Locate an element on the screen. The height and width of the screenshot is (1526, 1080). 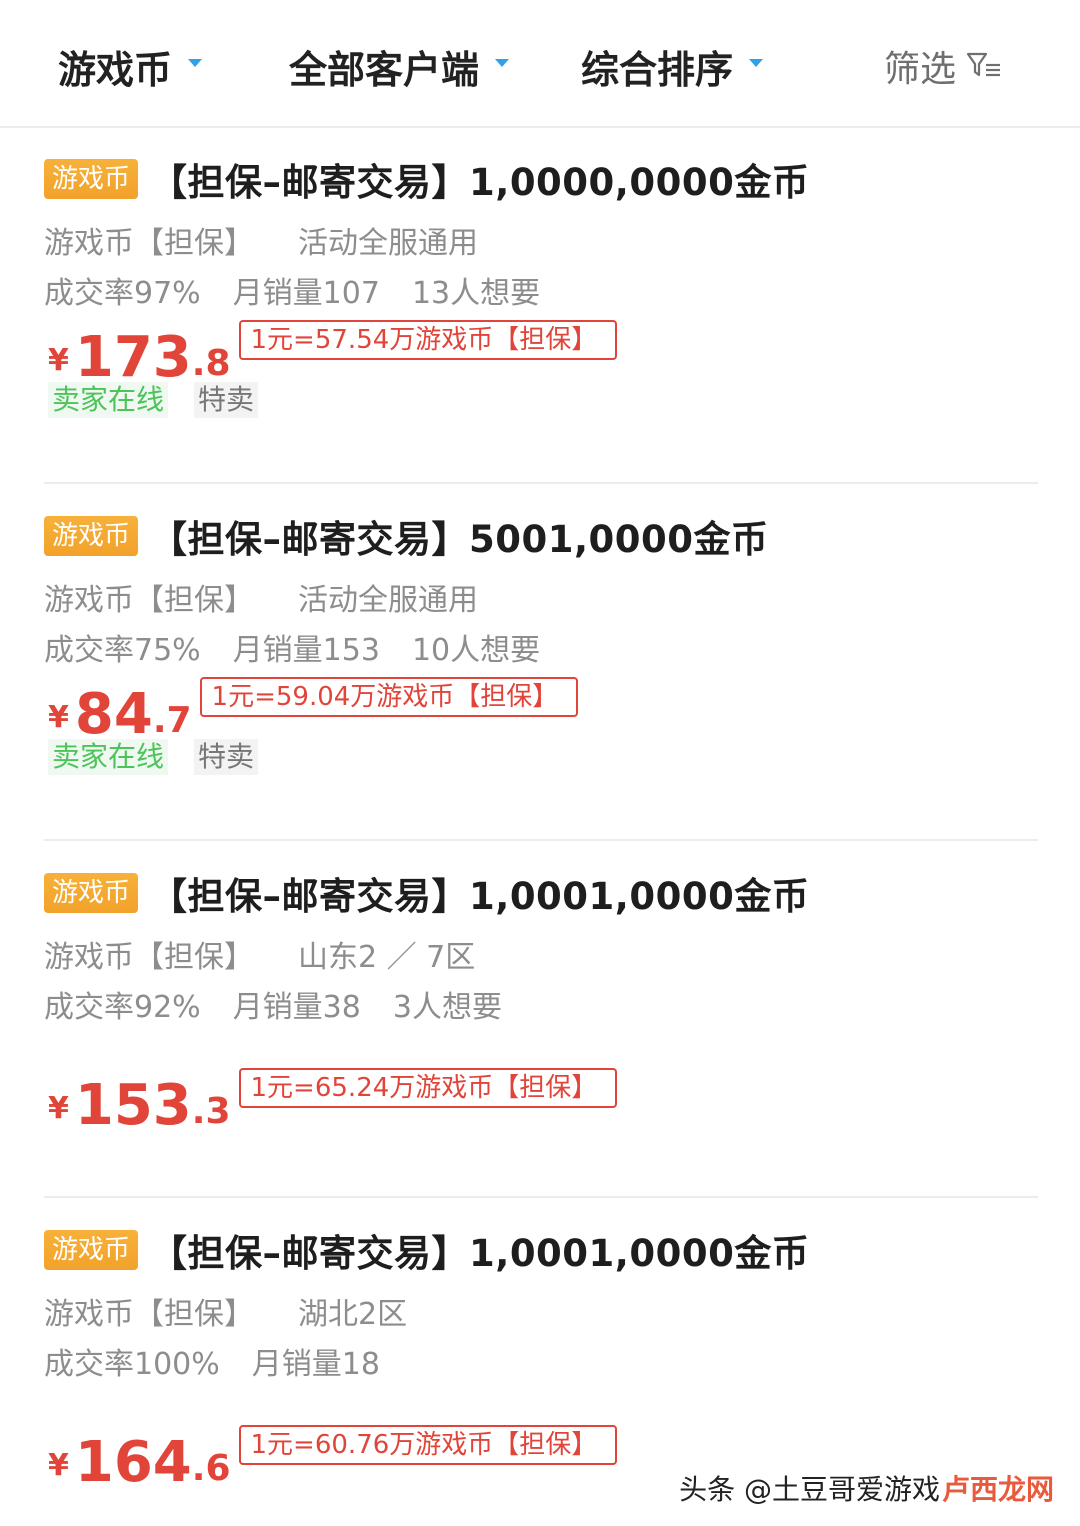
client-dropdown: 全部客户端 is located at coordinates (399, 66).